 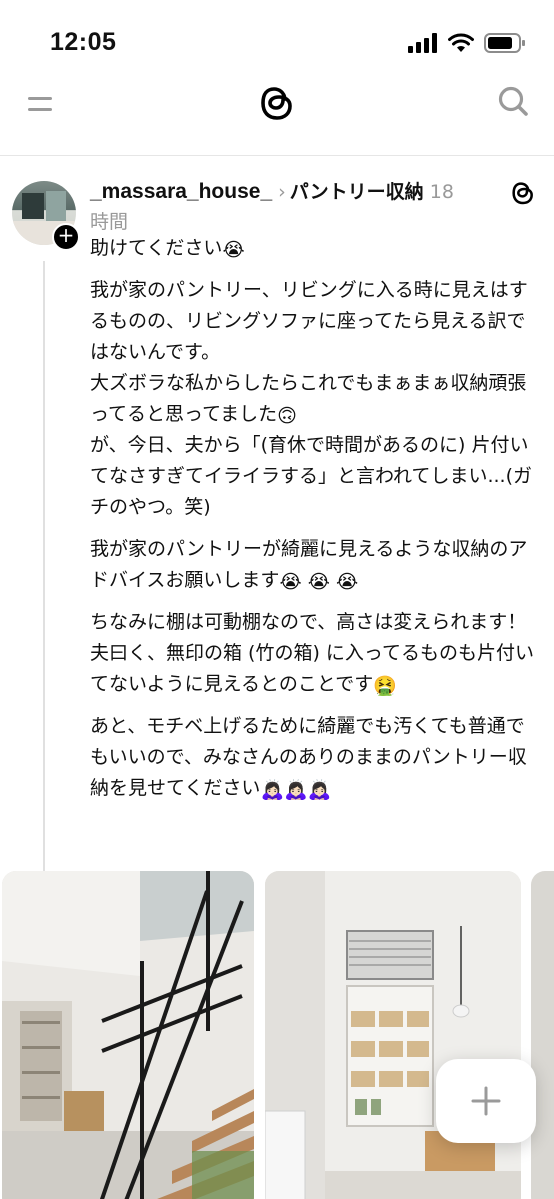 I want to click on post-header: _massara_house_ › パントリー収納 18 時間, so click(x=295, y=207).